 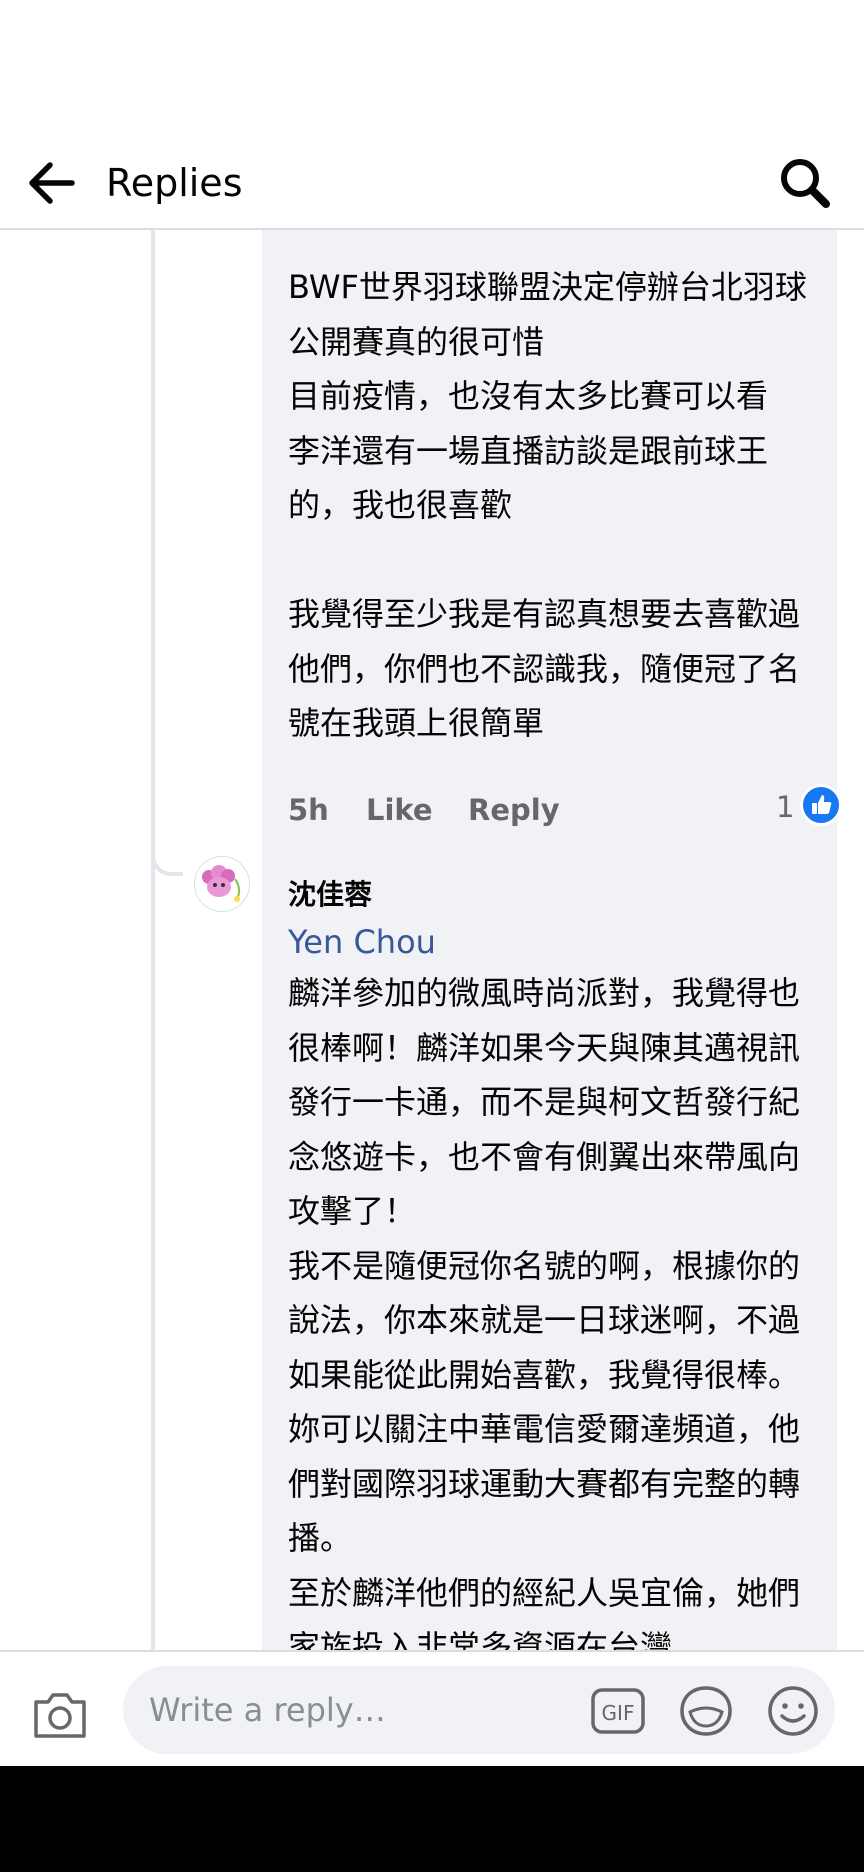 I want to click on camera-button, so click(x=60, y=1715).